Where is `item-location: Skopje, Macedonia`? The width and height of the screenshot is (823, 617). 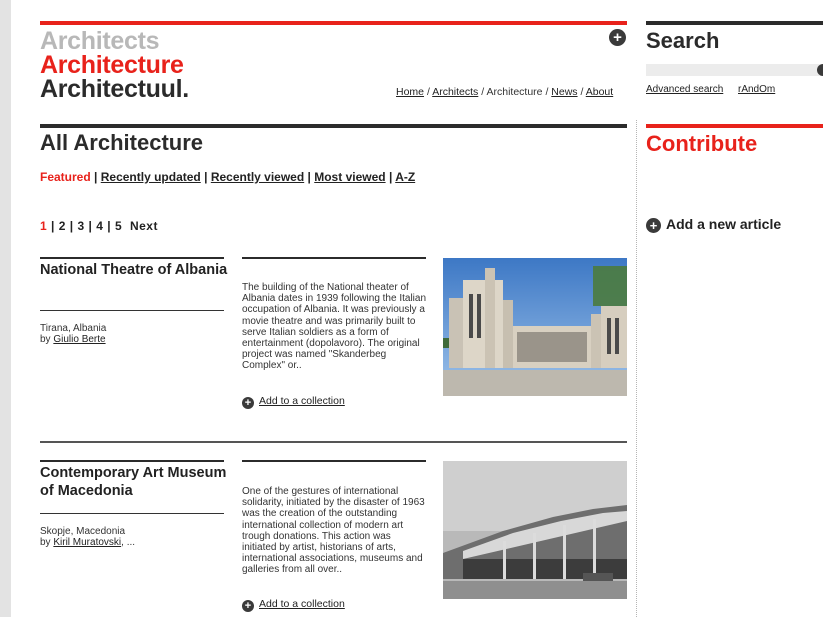 item-location: Skopje, Macedonia is located at coordinates (83, 531).